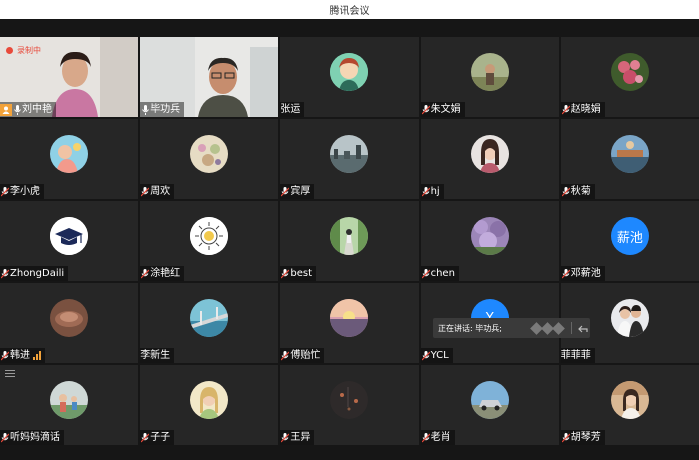 The image size is (699, 460). I want to click on name-bar: 王异, so click(297, 437).